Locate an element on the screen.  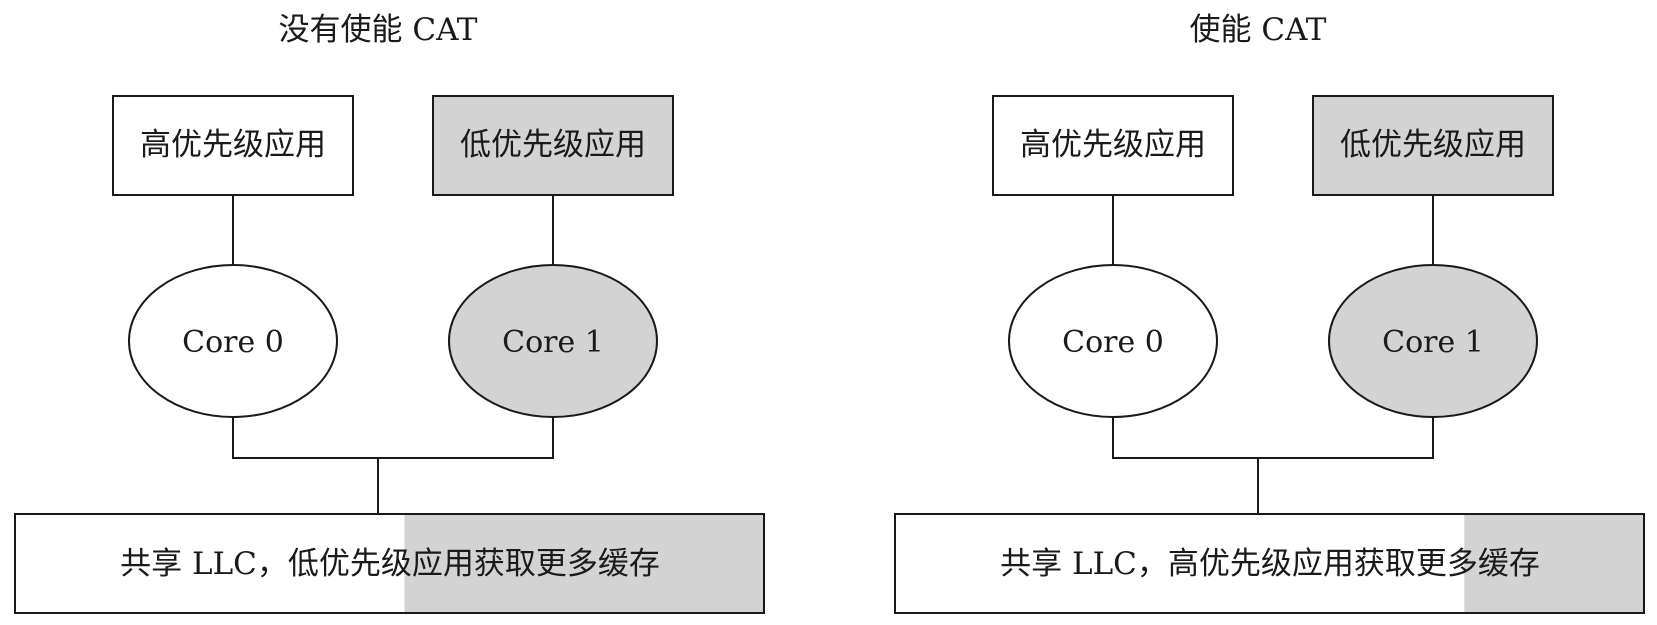
diagram-title: 没有使能 CAT is located at coordinates (378, 30).